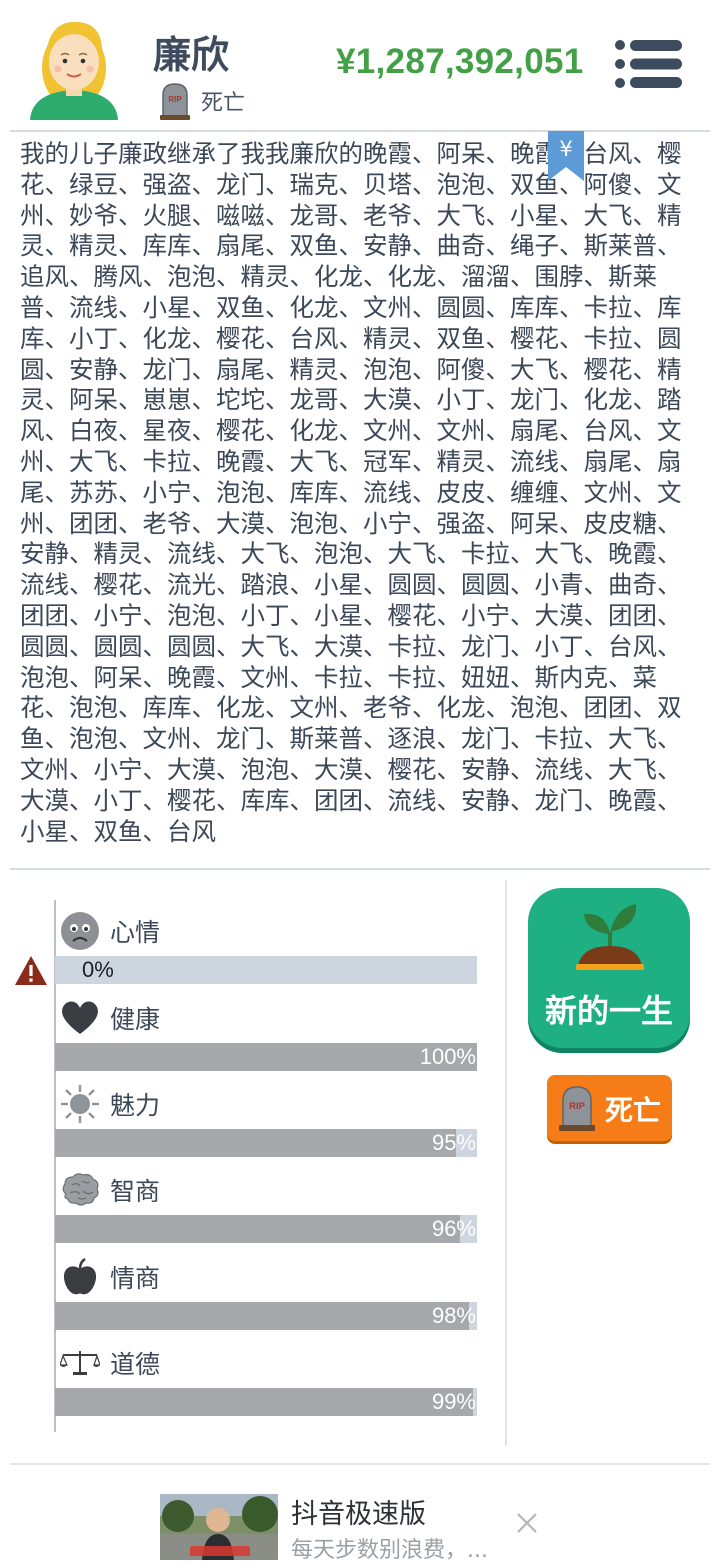 Image resolution: width=720 pixels, height=1564 pixels. Describe the element at coordinates (453, 1228) in the screenshot. I see `iq-value: 96%` at that location.